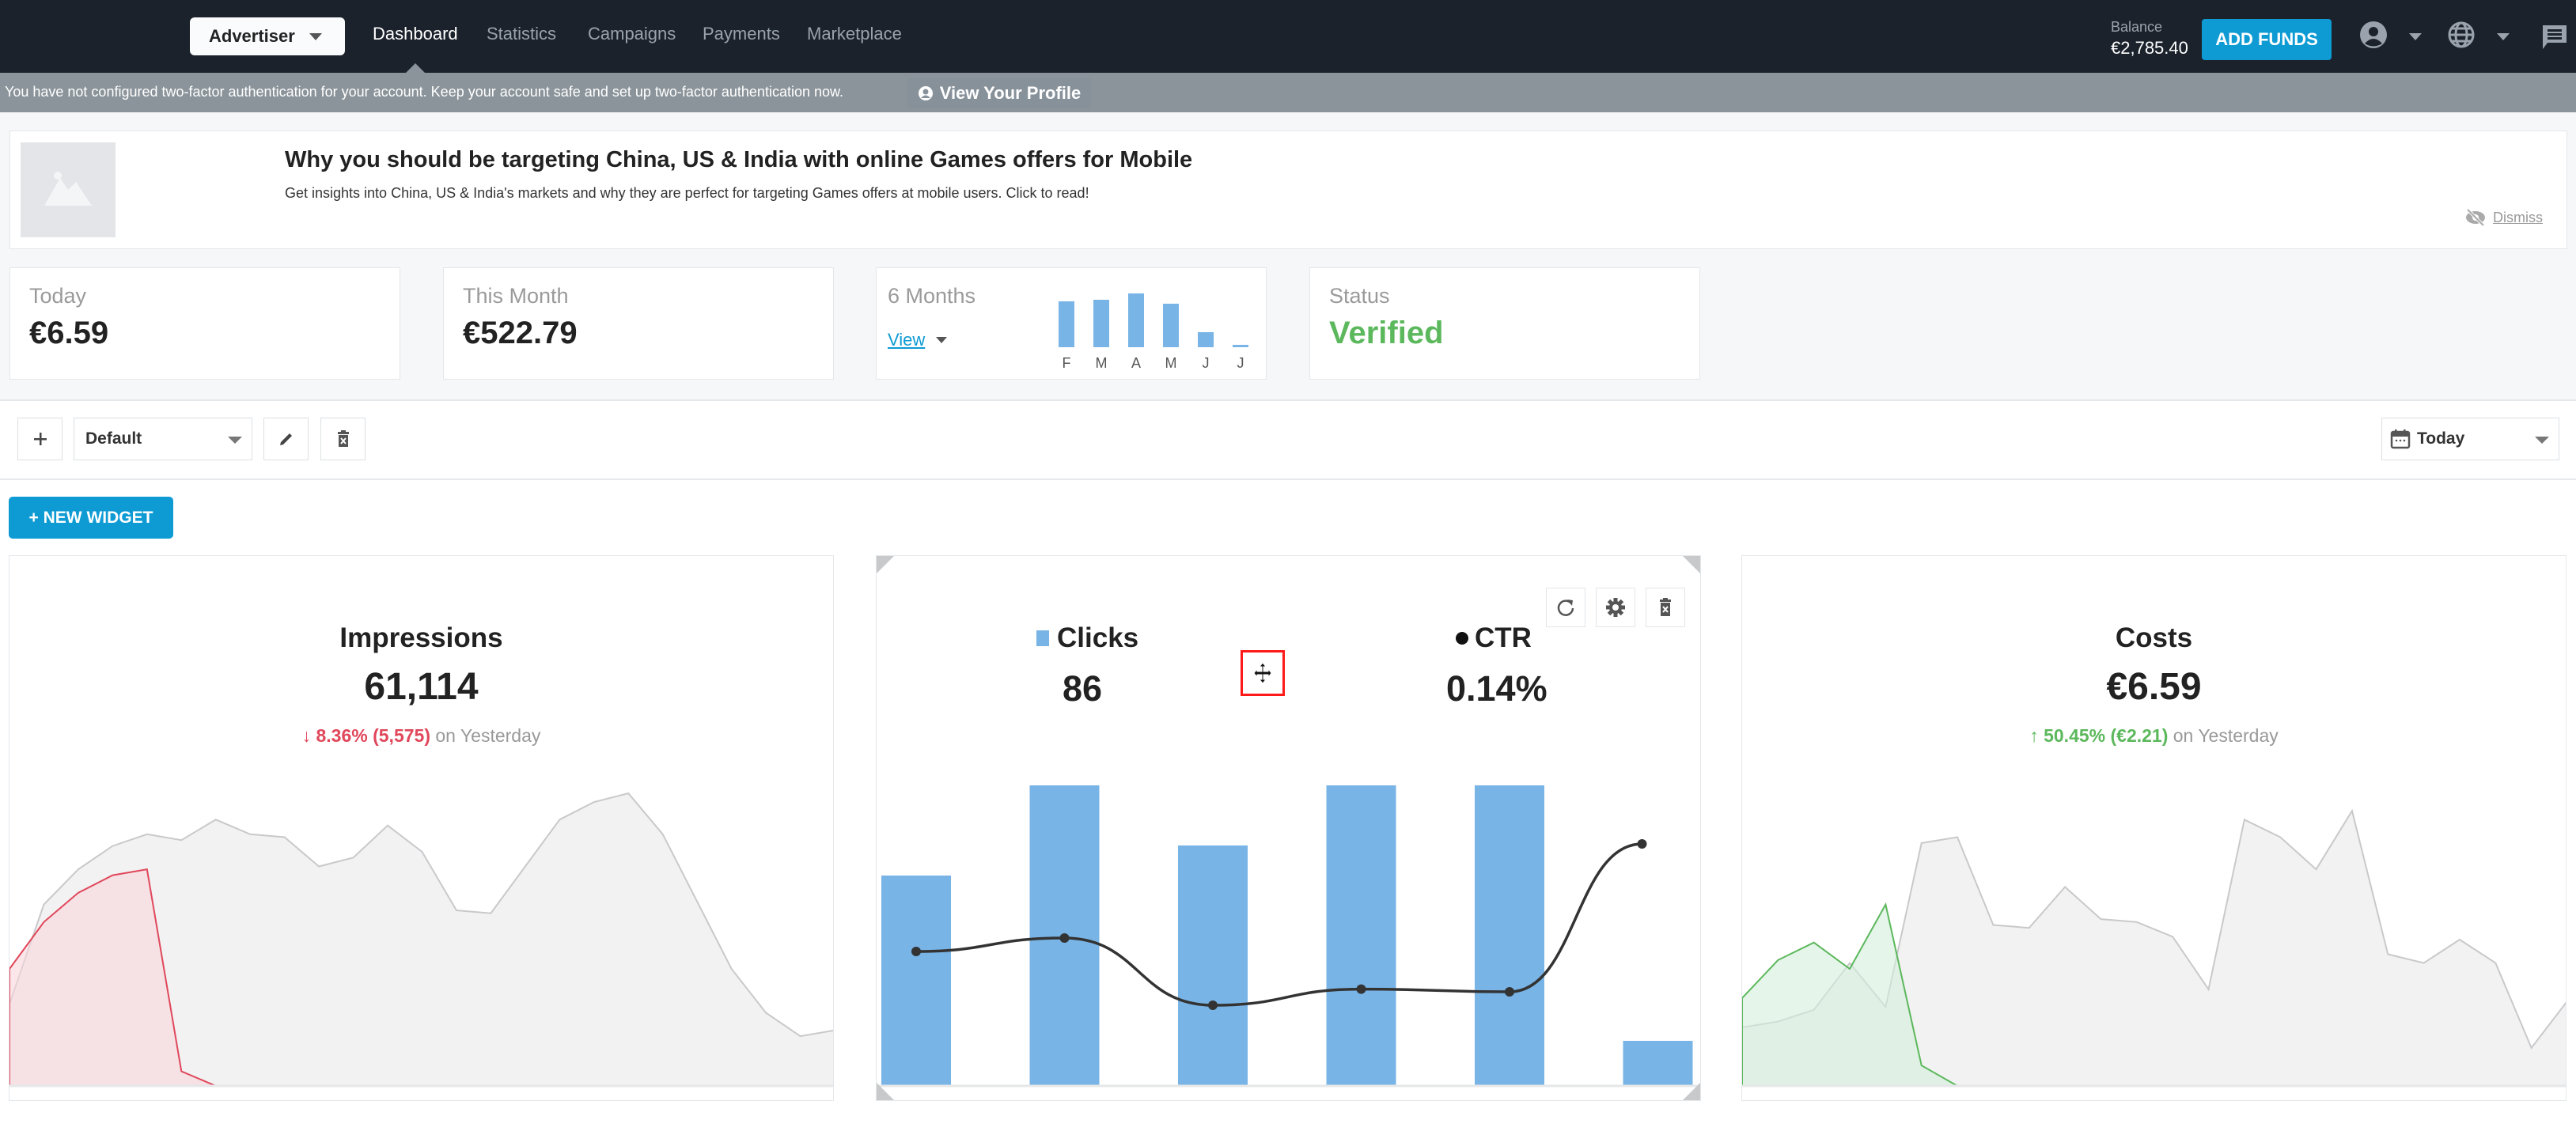 Image resolution: width=2576 pixels, height=1131 pixels. What do you see at coordinates (2470, 439) in the screenshot?
I see `date-range-select: Today` at bounding box center [2470, 439].